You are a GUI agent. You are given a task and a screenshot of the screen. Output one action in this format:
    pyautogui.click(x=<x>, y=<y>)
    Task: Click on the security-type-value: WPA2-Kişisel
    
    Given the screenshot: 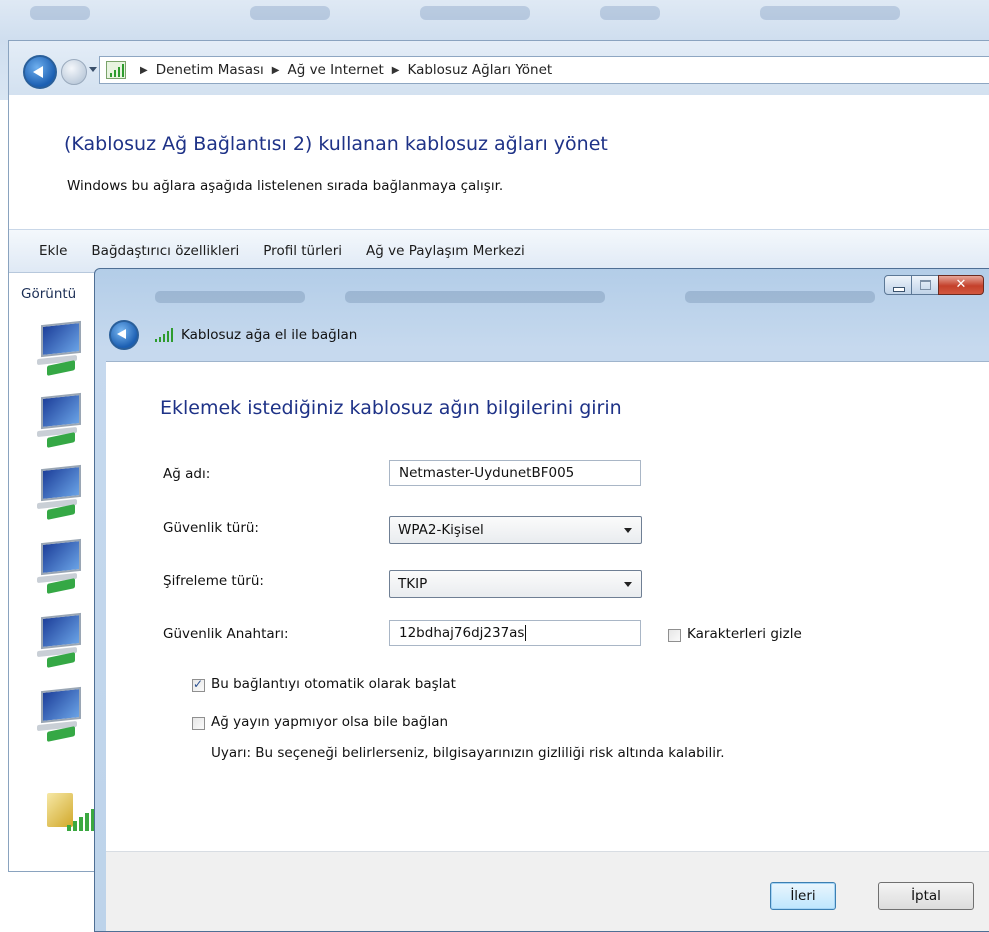 What is the action you would take?
    pyautogui.click(x=441, y=530)
    